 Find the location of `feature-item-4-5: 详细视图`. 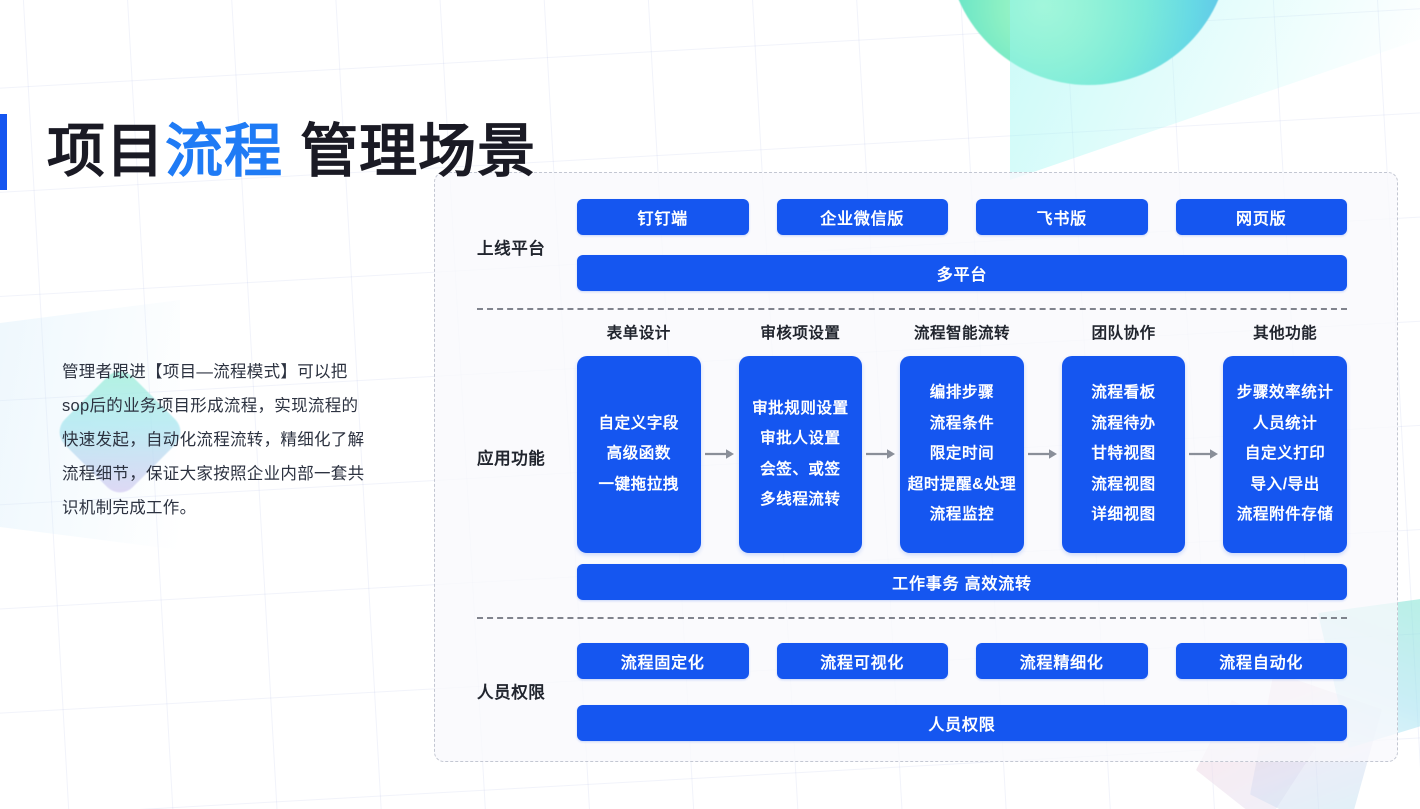

feature-item-4-5: 详细视图 is located at coordinates (1123, 515).